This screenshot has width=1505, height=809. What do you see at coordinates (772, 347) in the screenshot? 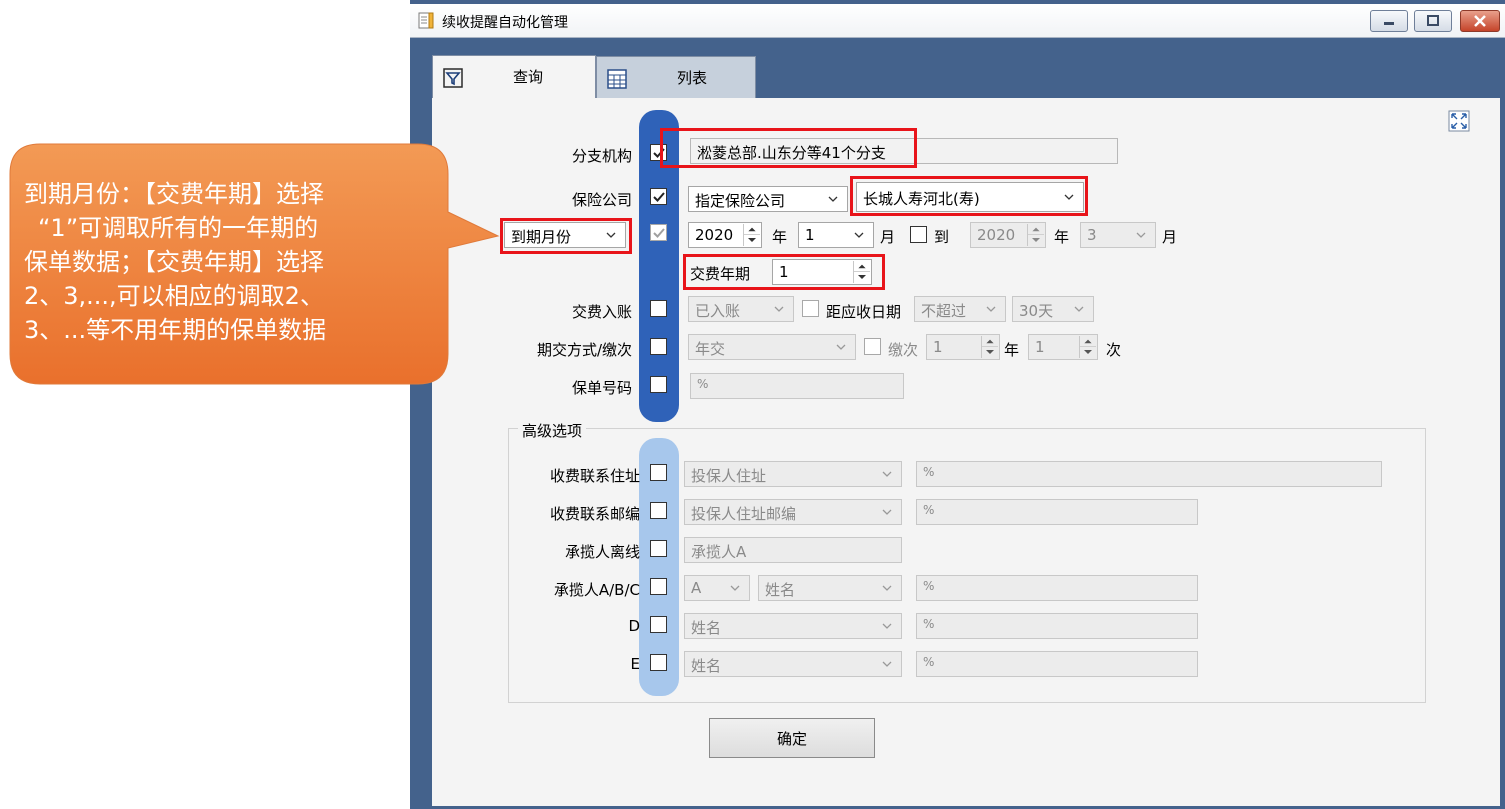
I see `pay-mode-select: 年交` at bounding box center [772, 347].